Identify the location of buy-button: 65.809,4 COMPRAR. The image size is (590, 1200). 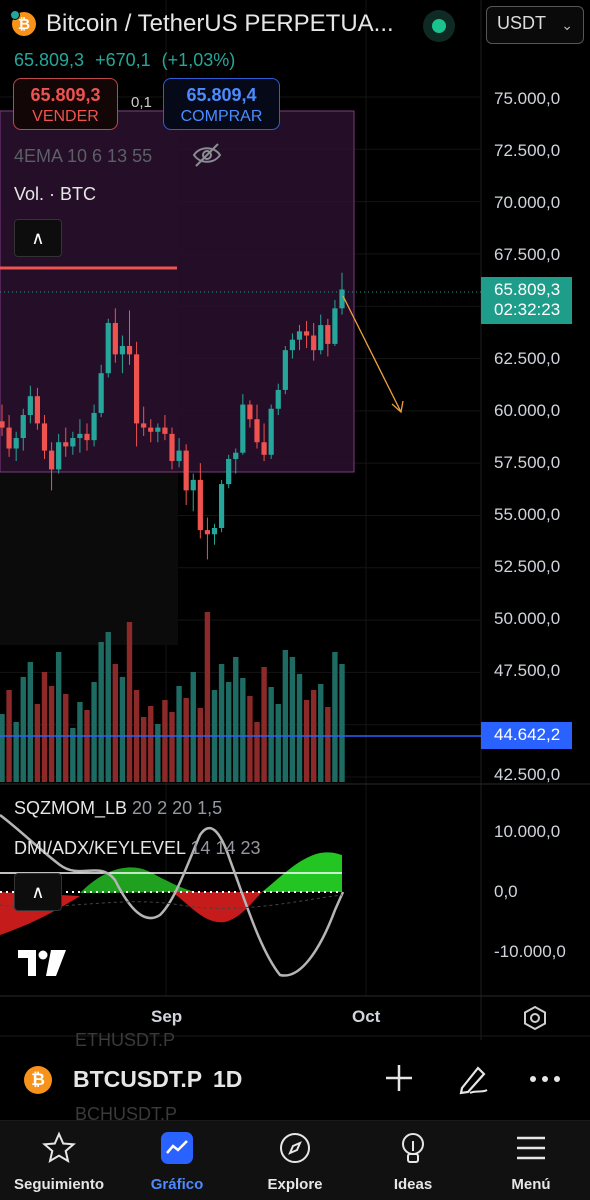
(221, 104).